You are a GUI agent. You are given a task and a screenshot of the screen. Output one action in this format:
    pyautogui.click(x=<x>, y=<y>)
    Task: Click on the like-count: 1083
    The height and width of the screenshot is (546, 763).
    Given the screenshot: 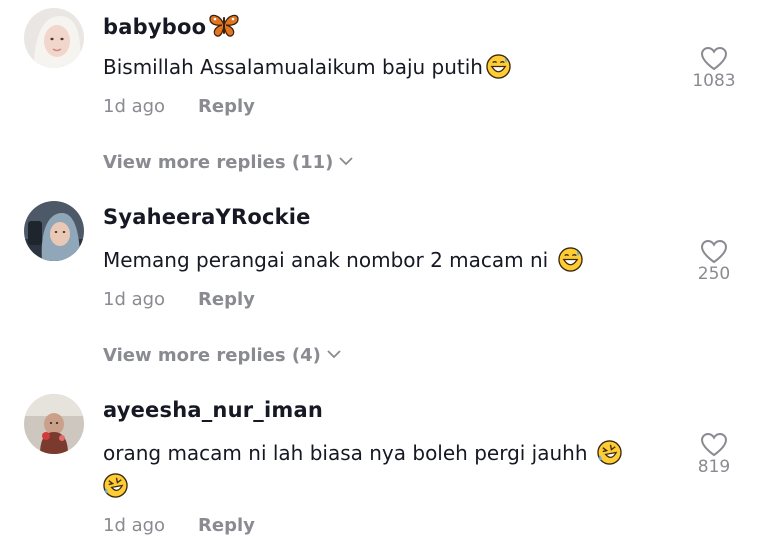 What is the action you would take?
    pyautogui.click(x=714, y=81)
    